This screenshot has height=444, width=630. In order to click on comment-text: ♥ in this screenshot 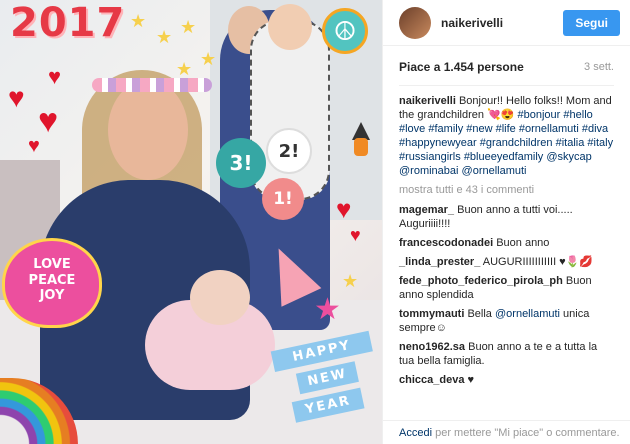, I will do `click(471, 380)`.